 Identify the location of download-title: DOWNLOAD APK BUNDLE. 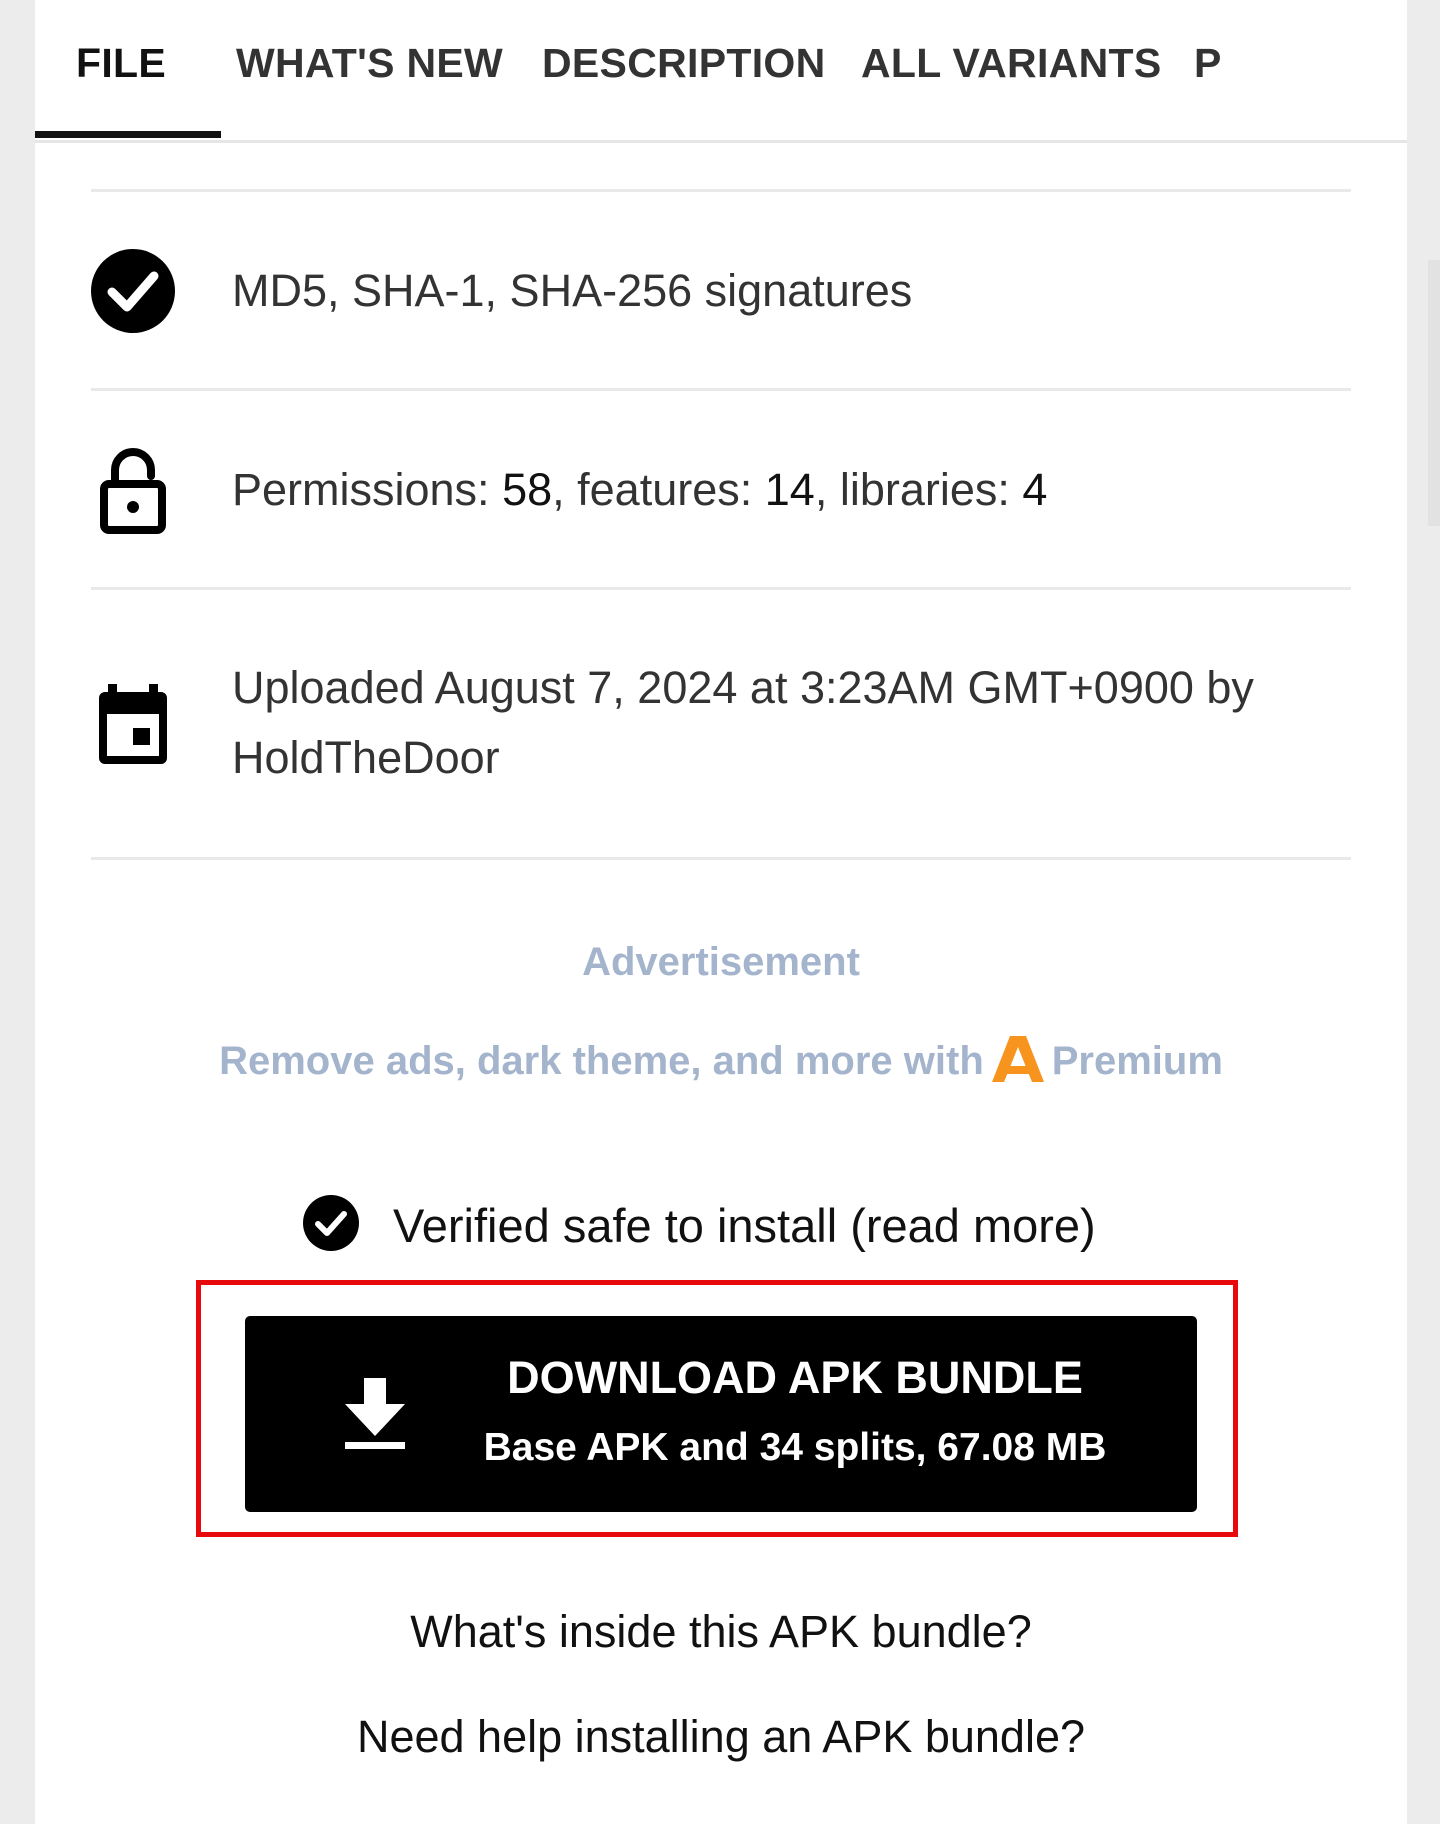
(795, 1377).